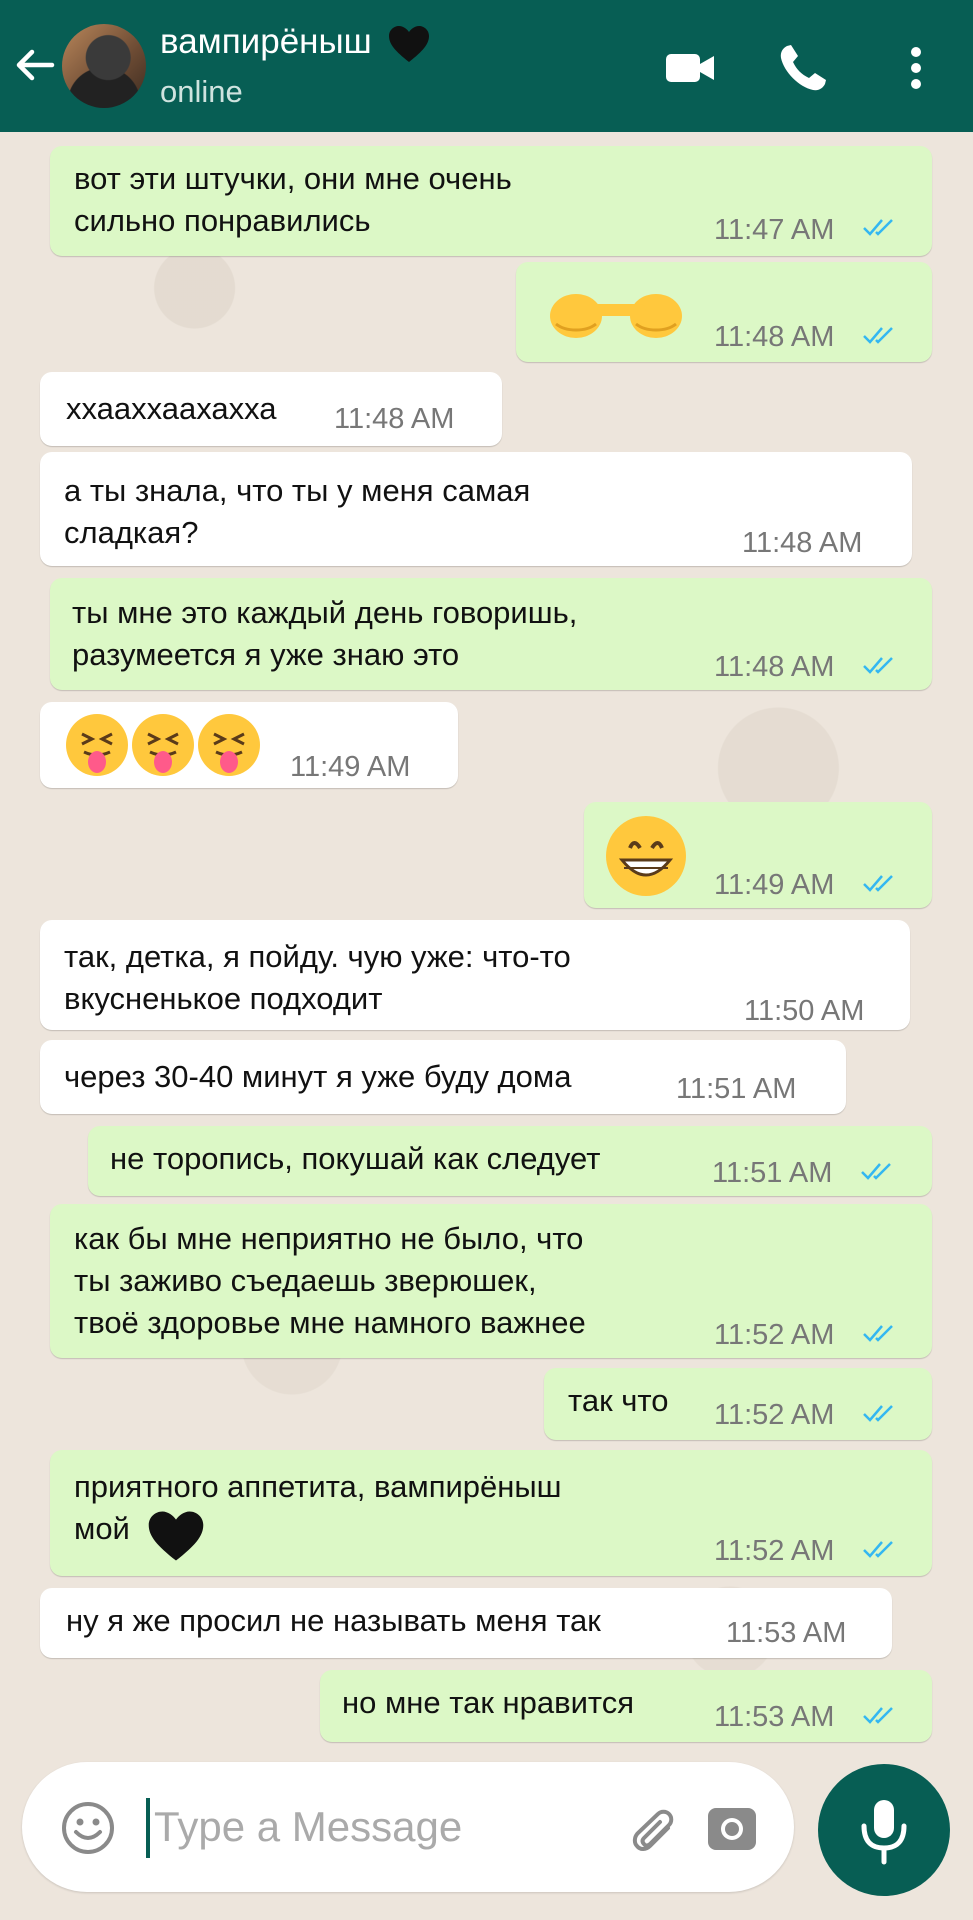  Describe the element at coordinates (488, 1702) in the screenshot. I see `message-text: но мне так нравится` at that location.